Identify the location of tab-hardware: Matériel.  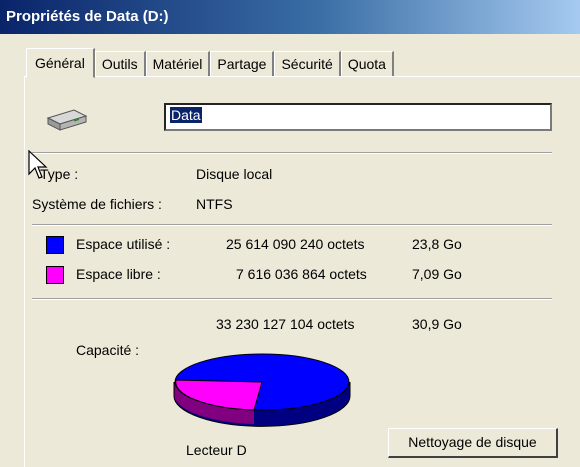
(178, 63).